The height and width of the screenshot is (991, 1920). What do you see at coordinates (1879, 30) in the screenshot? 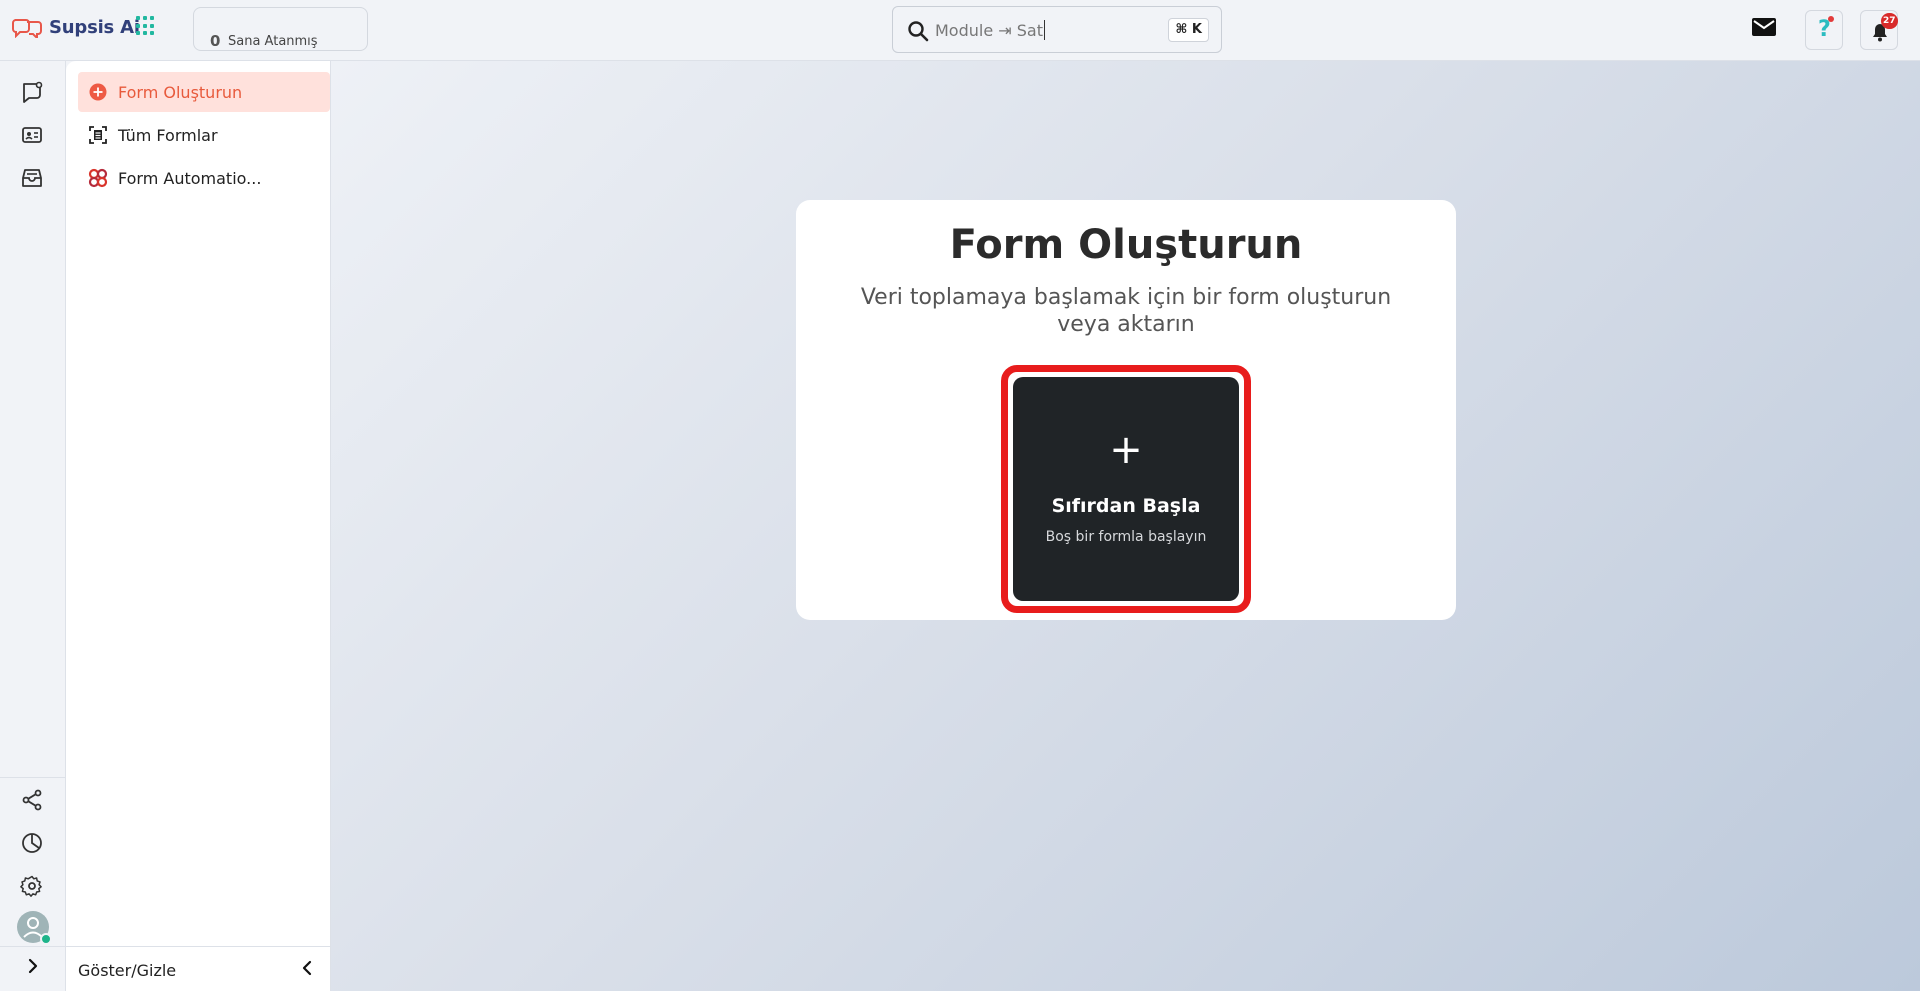
I see `notifications-button: 27` at bounding box center [1879, 30].